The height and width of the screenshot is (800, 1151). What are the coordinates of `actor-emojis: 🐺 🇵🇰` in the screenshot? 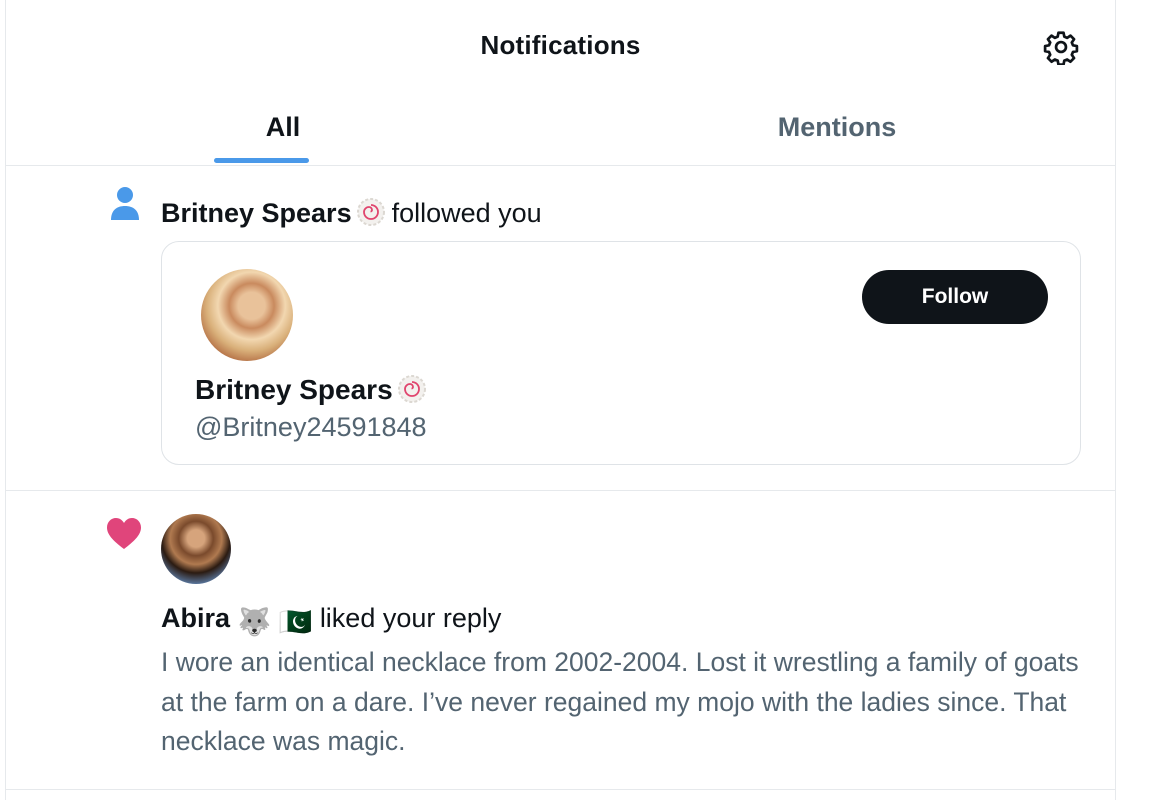 It's located at (275, 622).